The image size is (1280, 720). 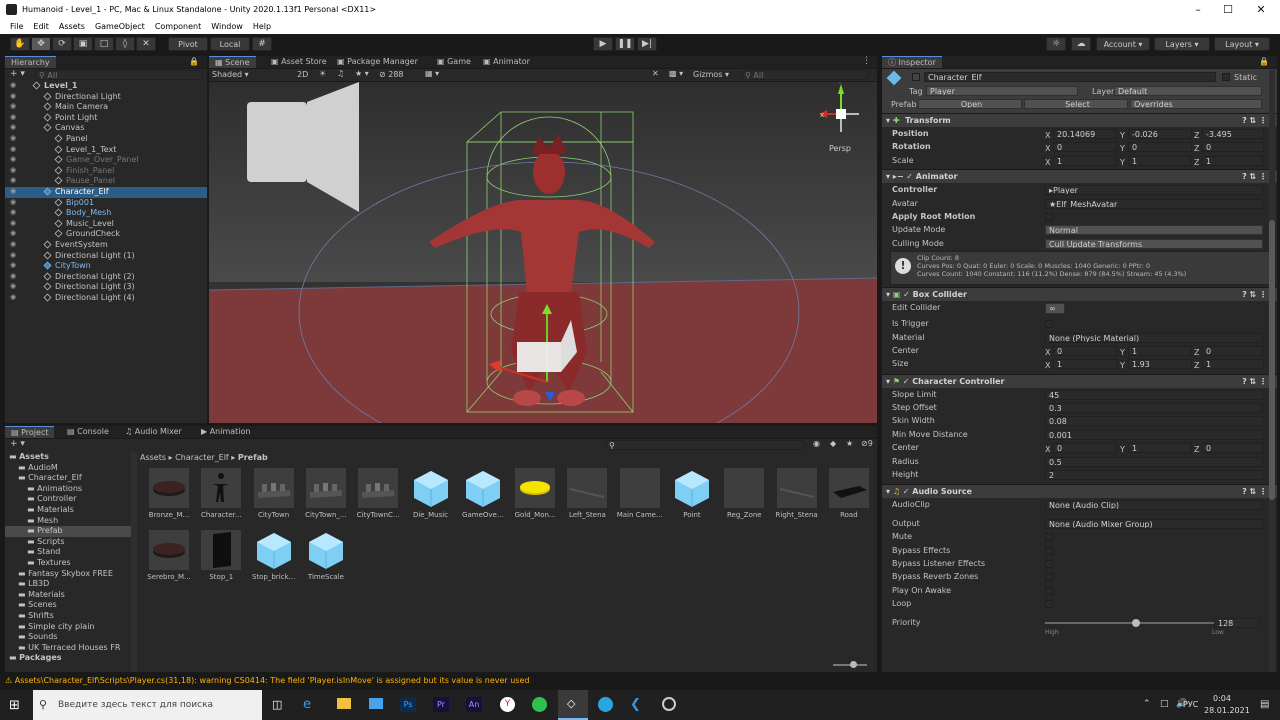 What do you see at coordinates (104, 44) in the screenshot?
I see `rect-tool-icon: □` at bounding box center [104, 44].